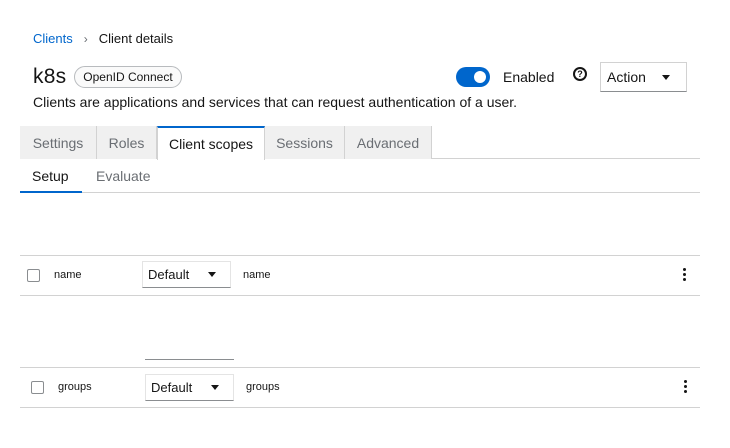  What do you see at coordinates (85, 38) in the screenshot?
I see `chevron-right-icon: ›` at bounding box center [85, 38].